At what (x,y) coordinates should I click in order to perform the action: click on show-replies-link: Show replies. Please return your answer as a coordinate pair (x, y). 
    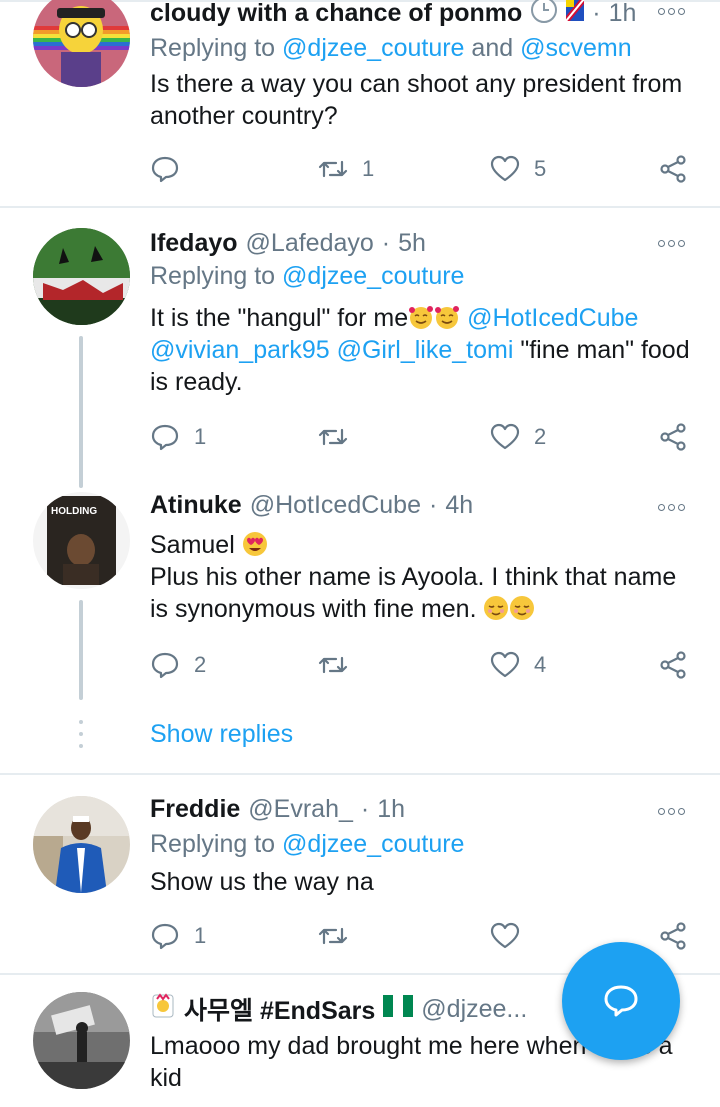
    Looking at the image, I should click on (221, 734).